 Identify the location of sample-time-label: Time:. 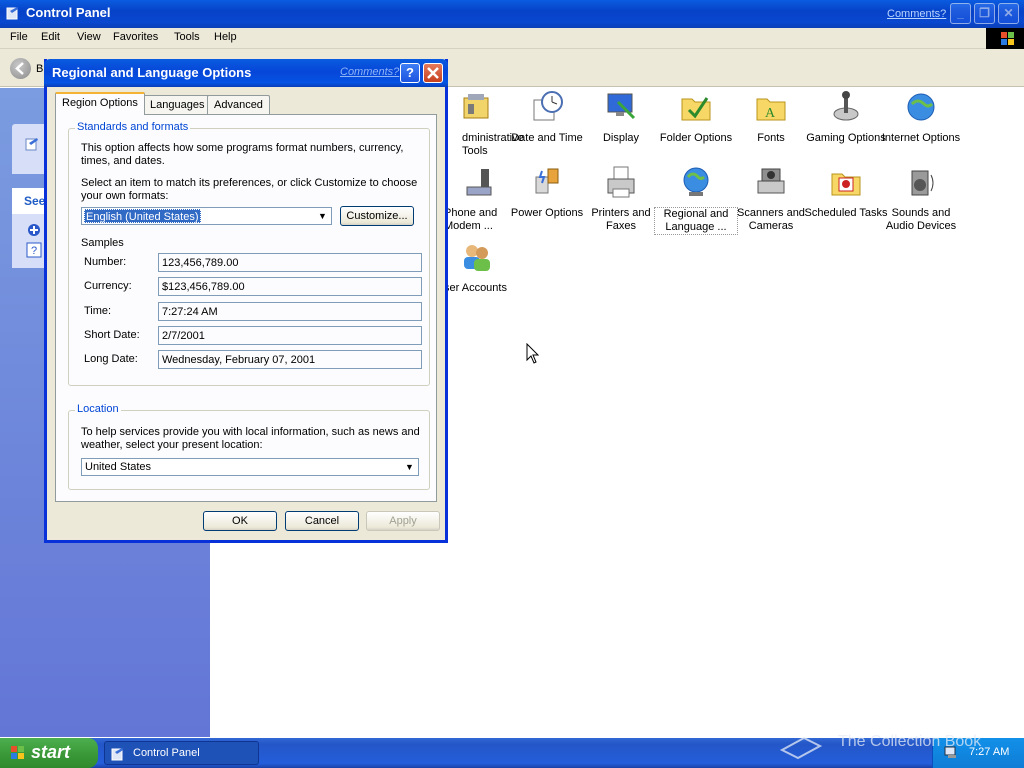
(98, 311).